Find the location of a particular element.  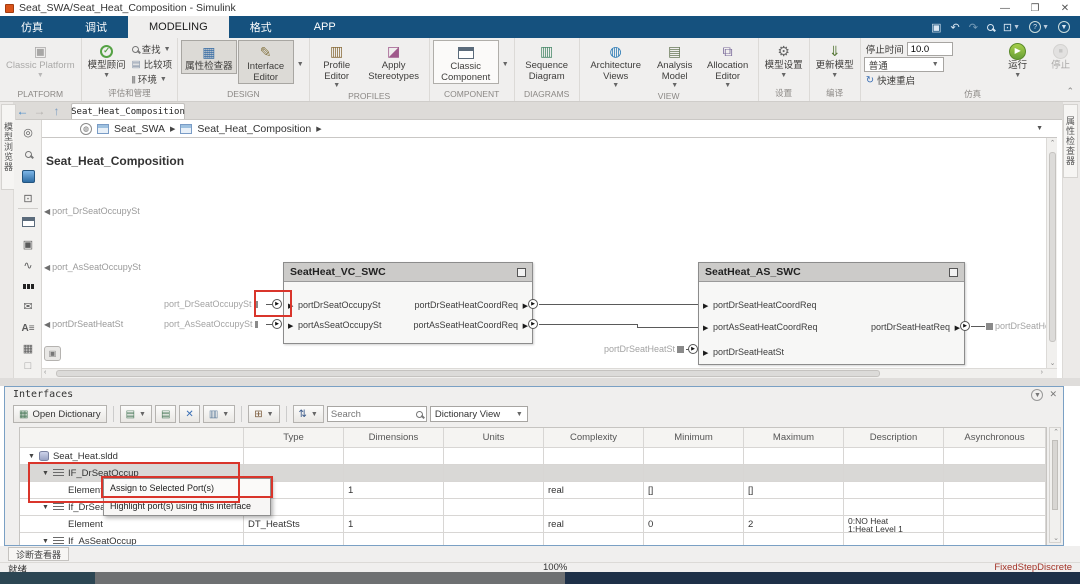

block-port: portDrSeatOccupySt is located at coordinates (339, 305).